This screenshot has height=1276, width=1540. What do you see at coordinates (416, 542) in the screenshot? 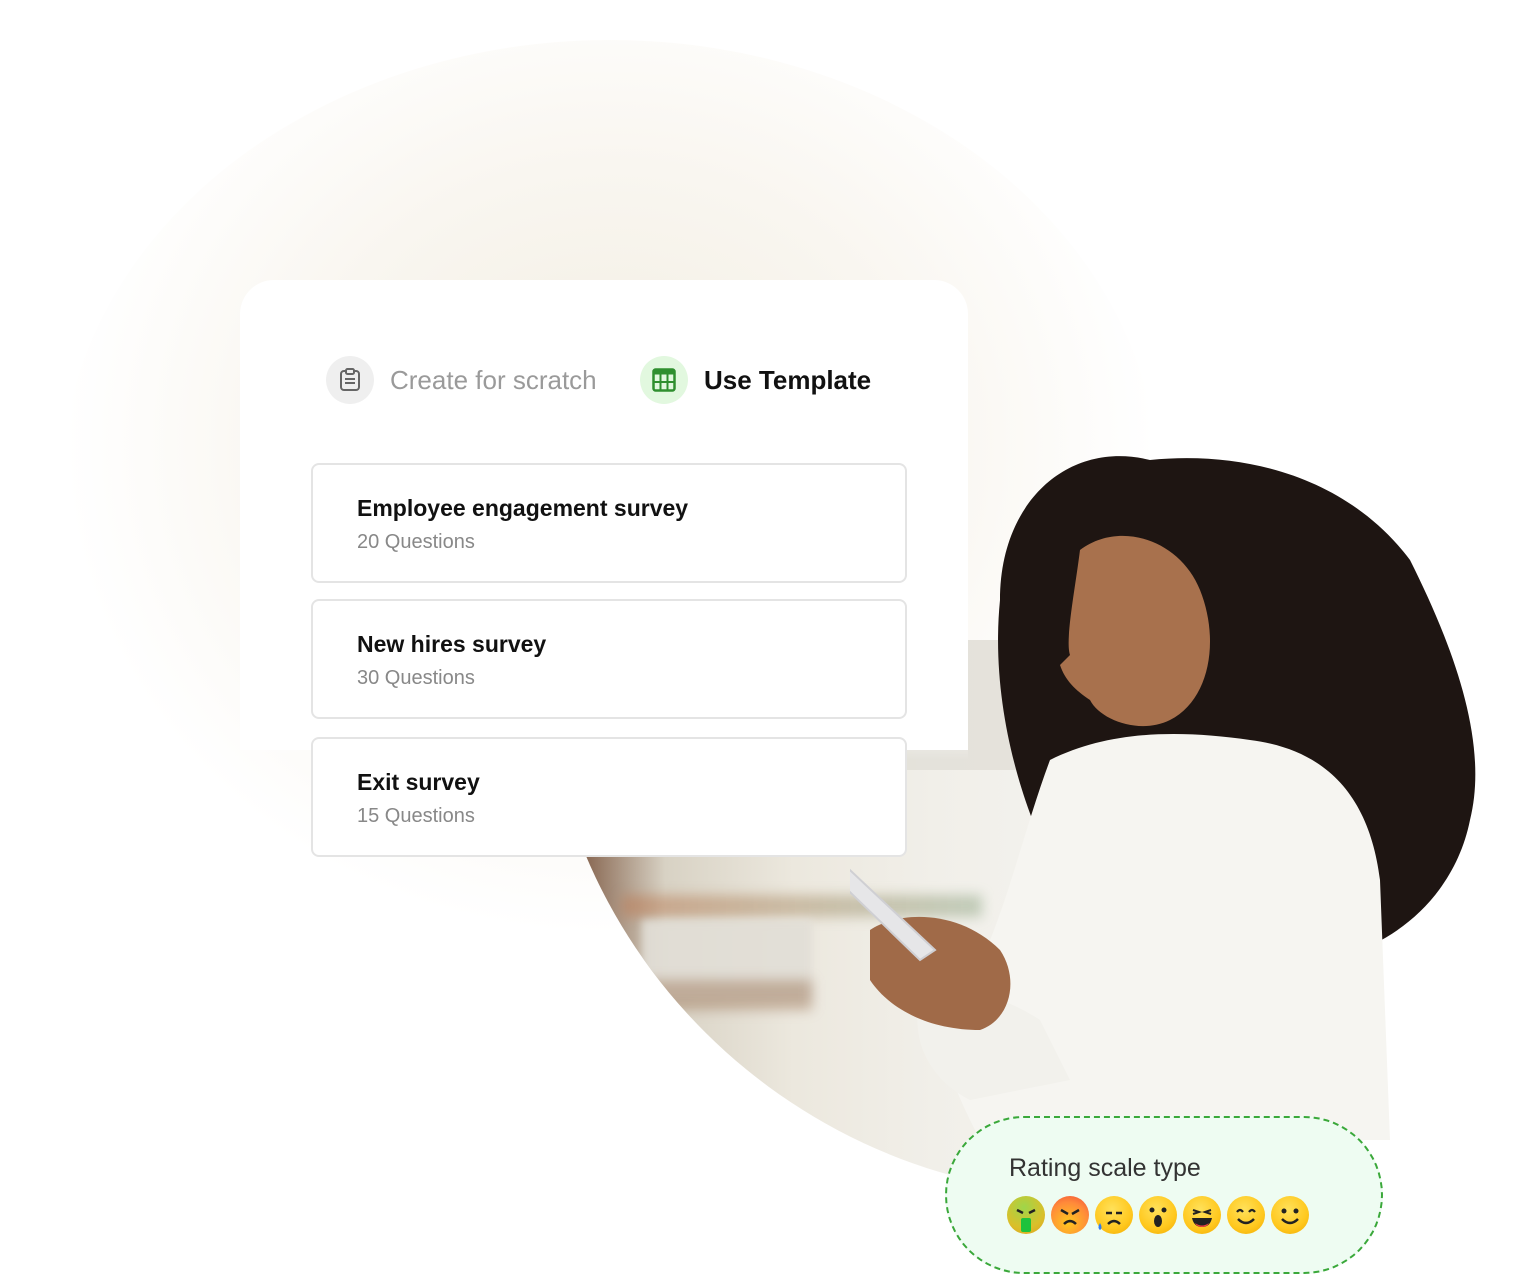
I see `template-question-count: 20 Questions` at bounding box center [416, 542].